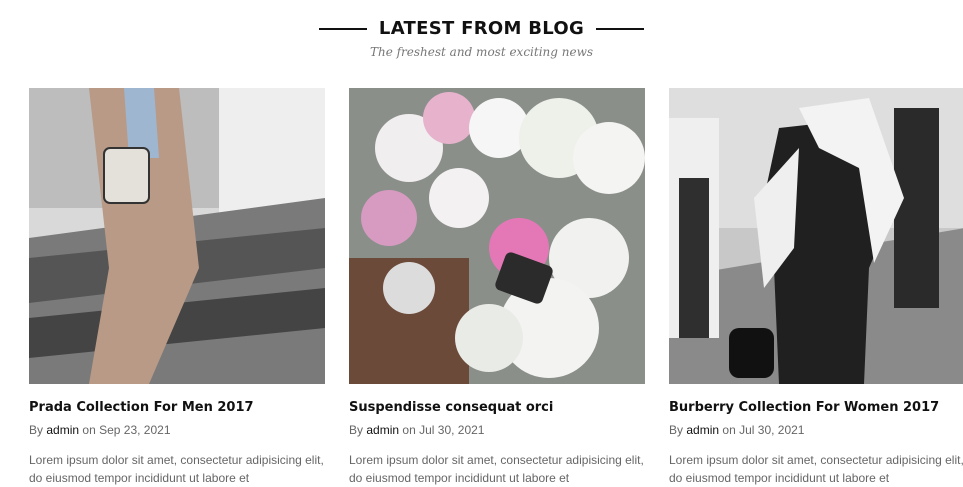 This screenshot has width=963, height=487. I want to click on section-title: LATEST FROM BLOG, so click(481, 28).